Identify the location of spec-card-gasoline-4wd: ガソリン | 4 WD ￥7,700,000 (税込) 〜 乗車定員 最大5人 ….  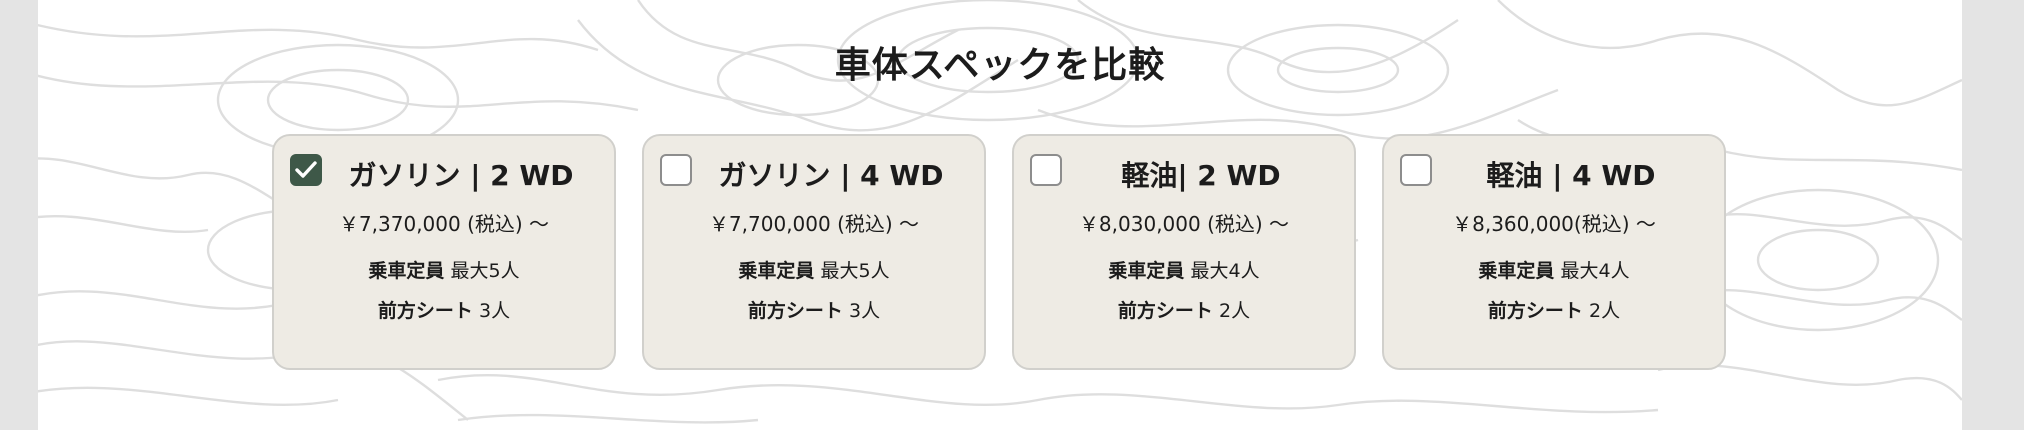
(814, 252).